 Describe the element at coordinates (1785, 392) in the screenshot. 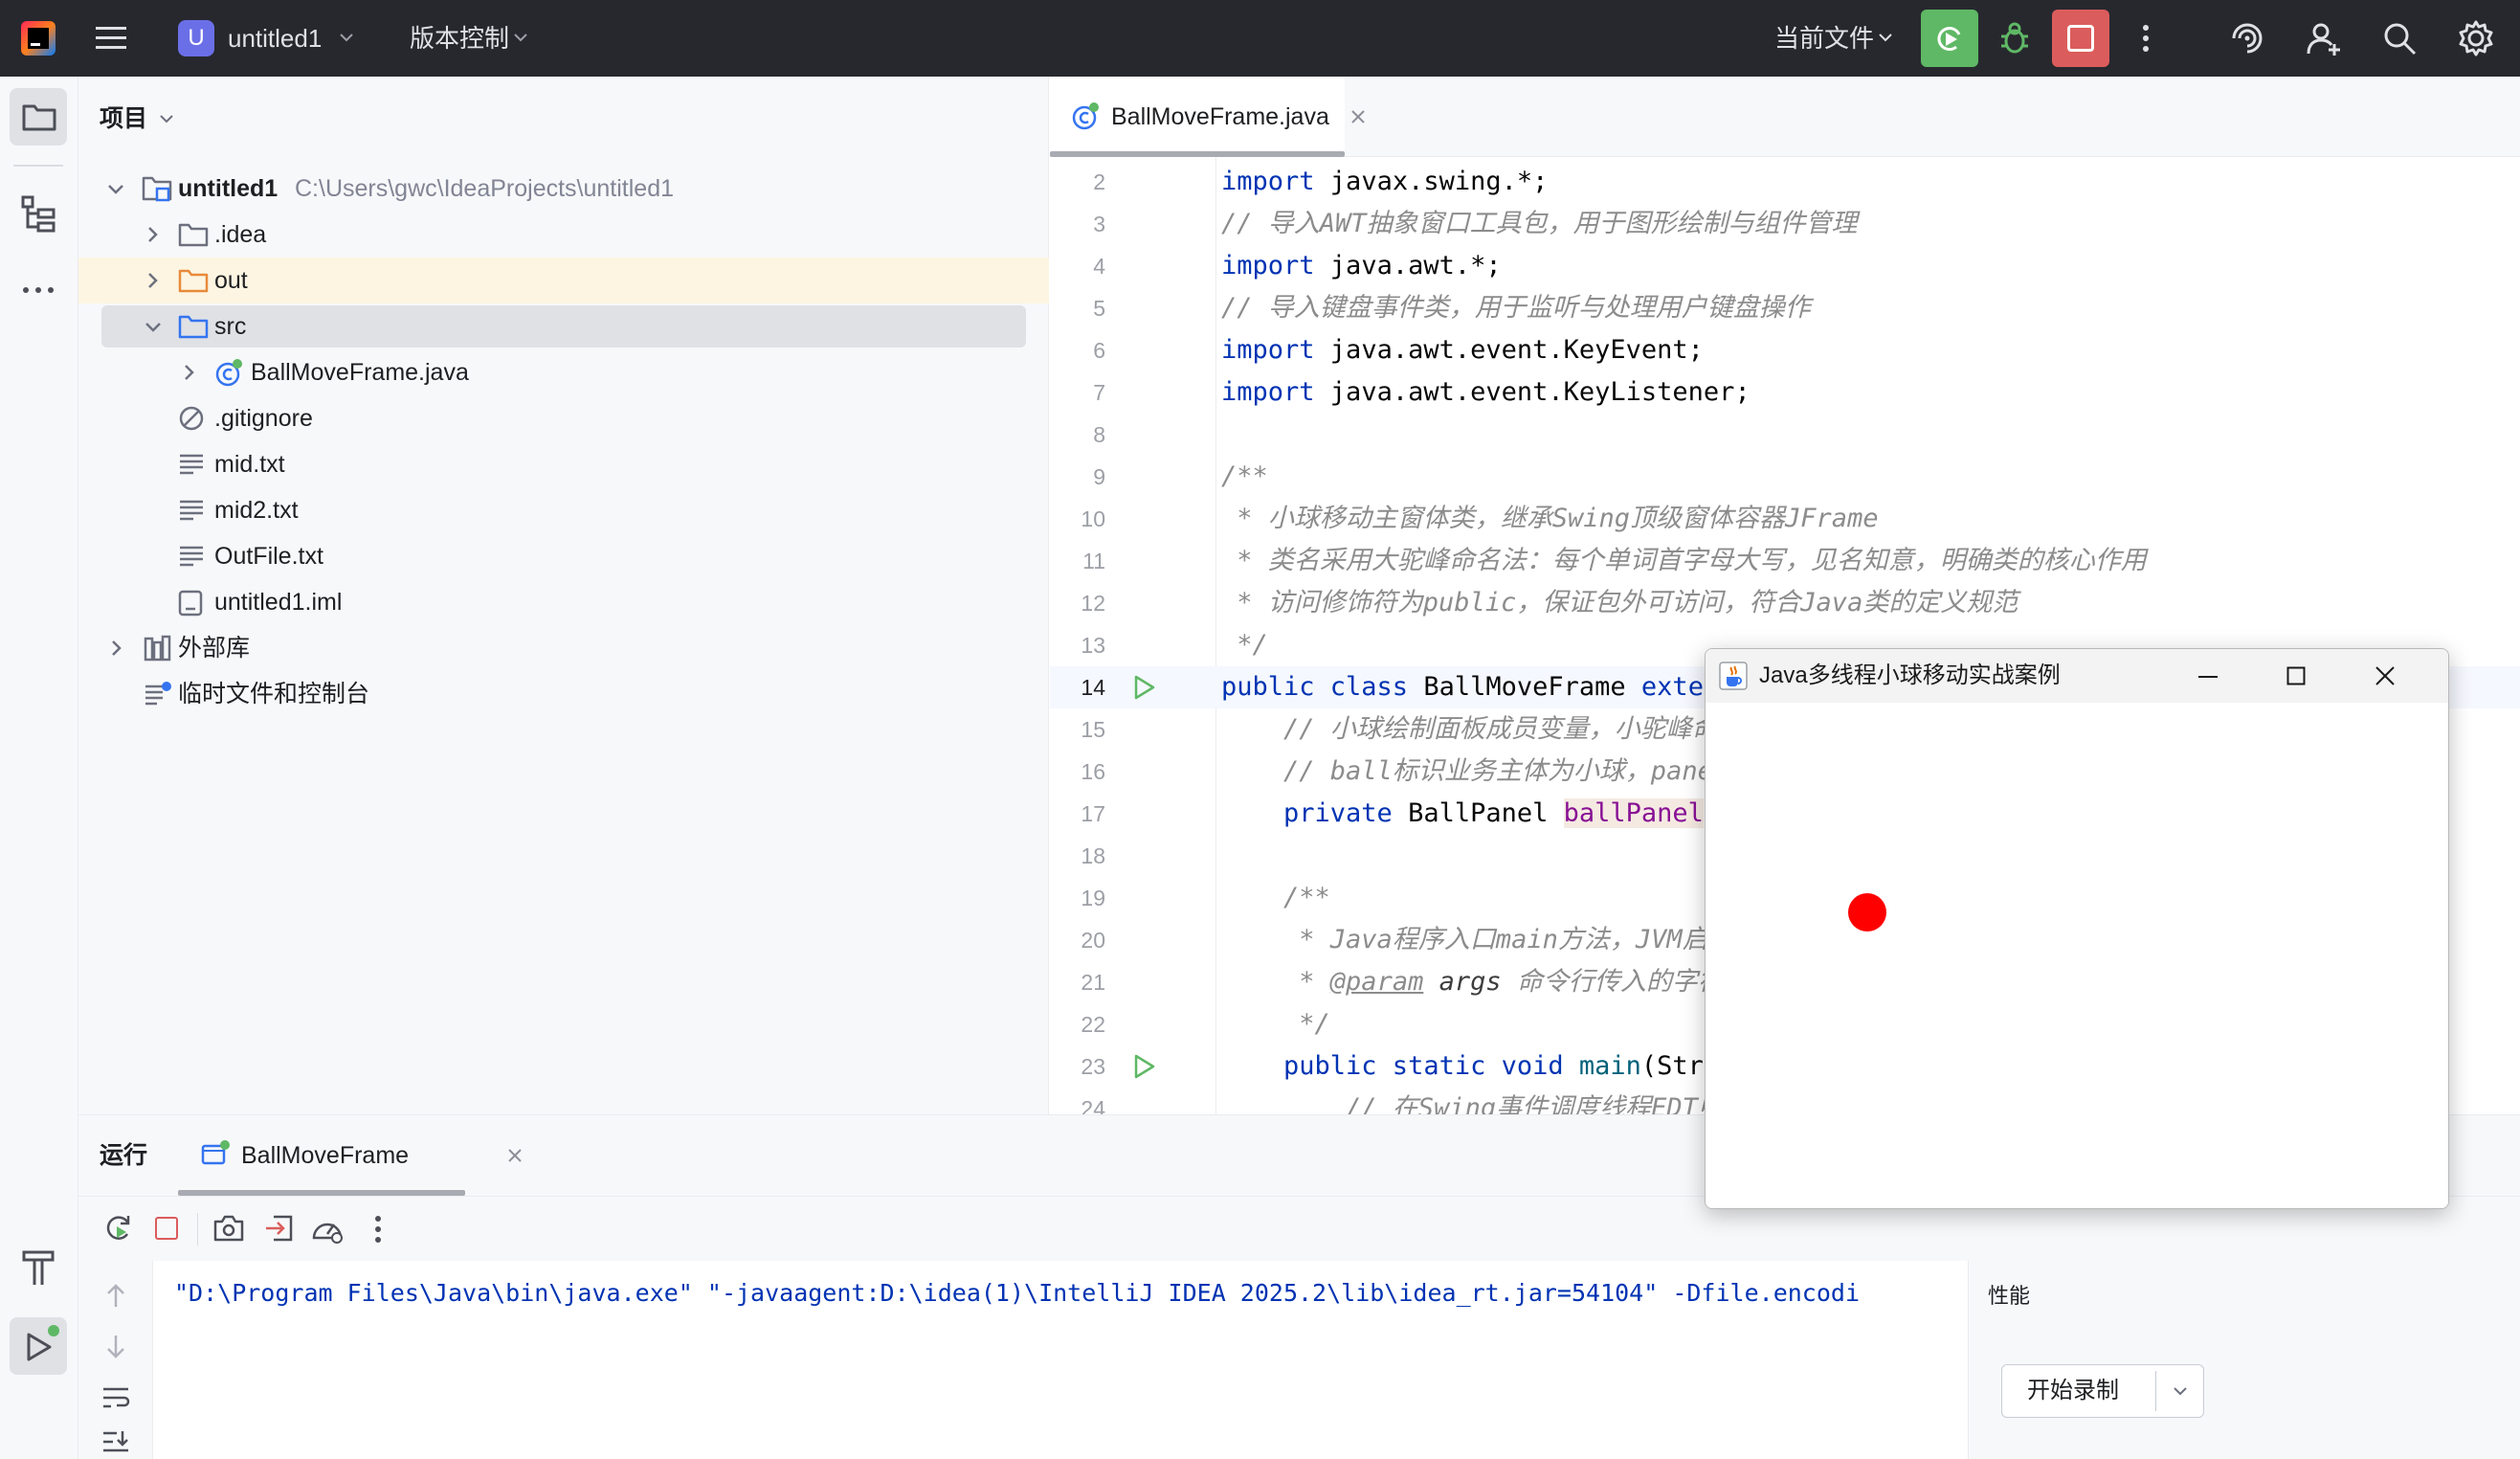

I see `code-line: 7 import java.awt.event.KeyListener;` at that location.